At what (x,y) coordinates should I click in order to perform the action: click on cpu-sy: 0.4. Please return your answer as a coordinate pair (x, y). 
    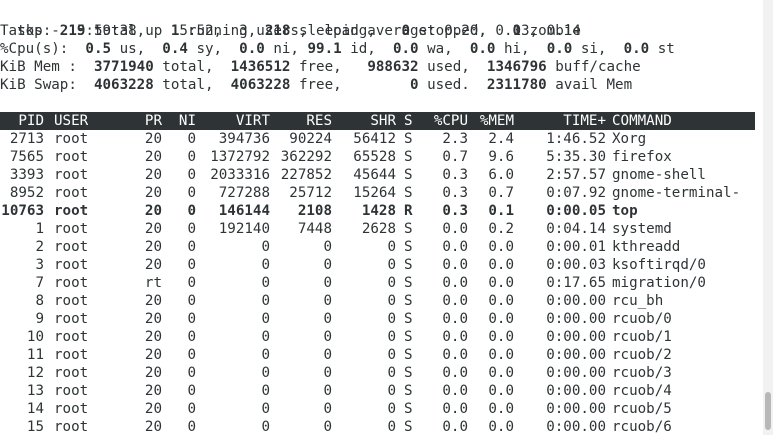
    Looking at the image, I should click on (175, 49).